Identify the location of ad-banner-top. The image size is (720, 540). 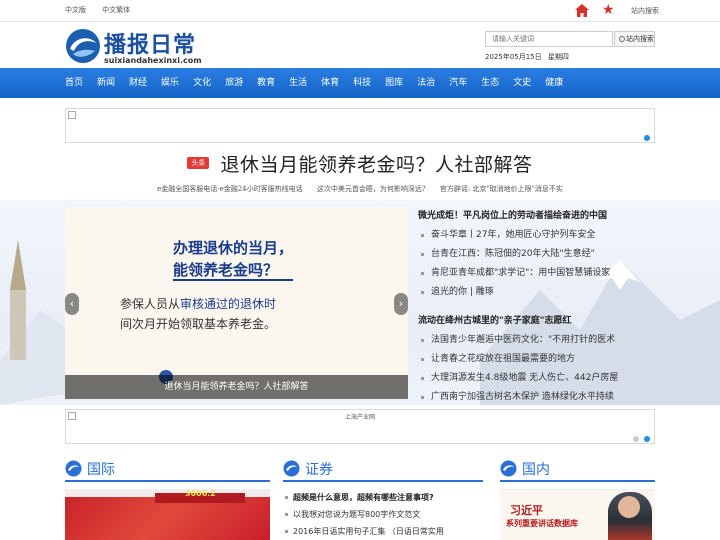
(360, 125).